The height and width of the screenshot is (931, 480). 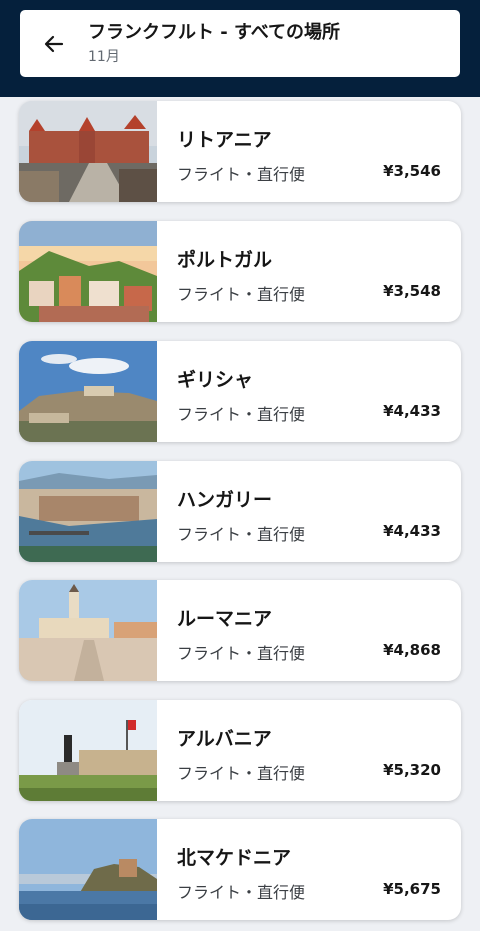 I want to click on destination-card-lithuania: リトアニア フライト・直行便 ¥3,546, so click(x=240, y=151).